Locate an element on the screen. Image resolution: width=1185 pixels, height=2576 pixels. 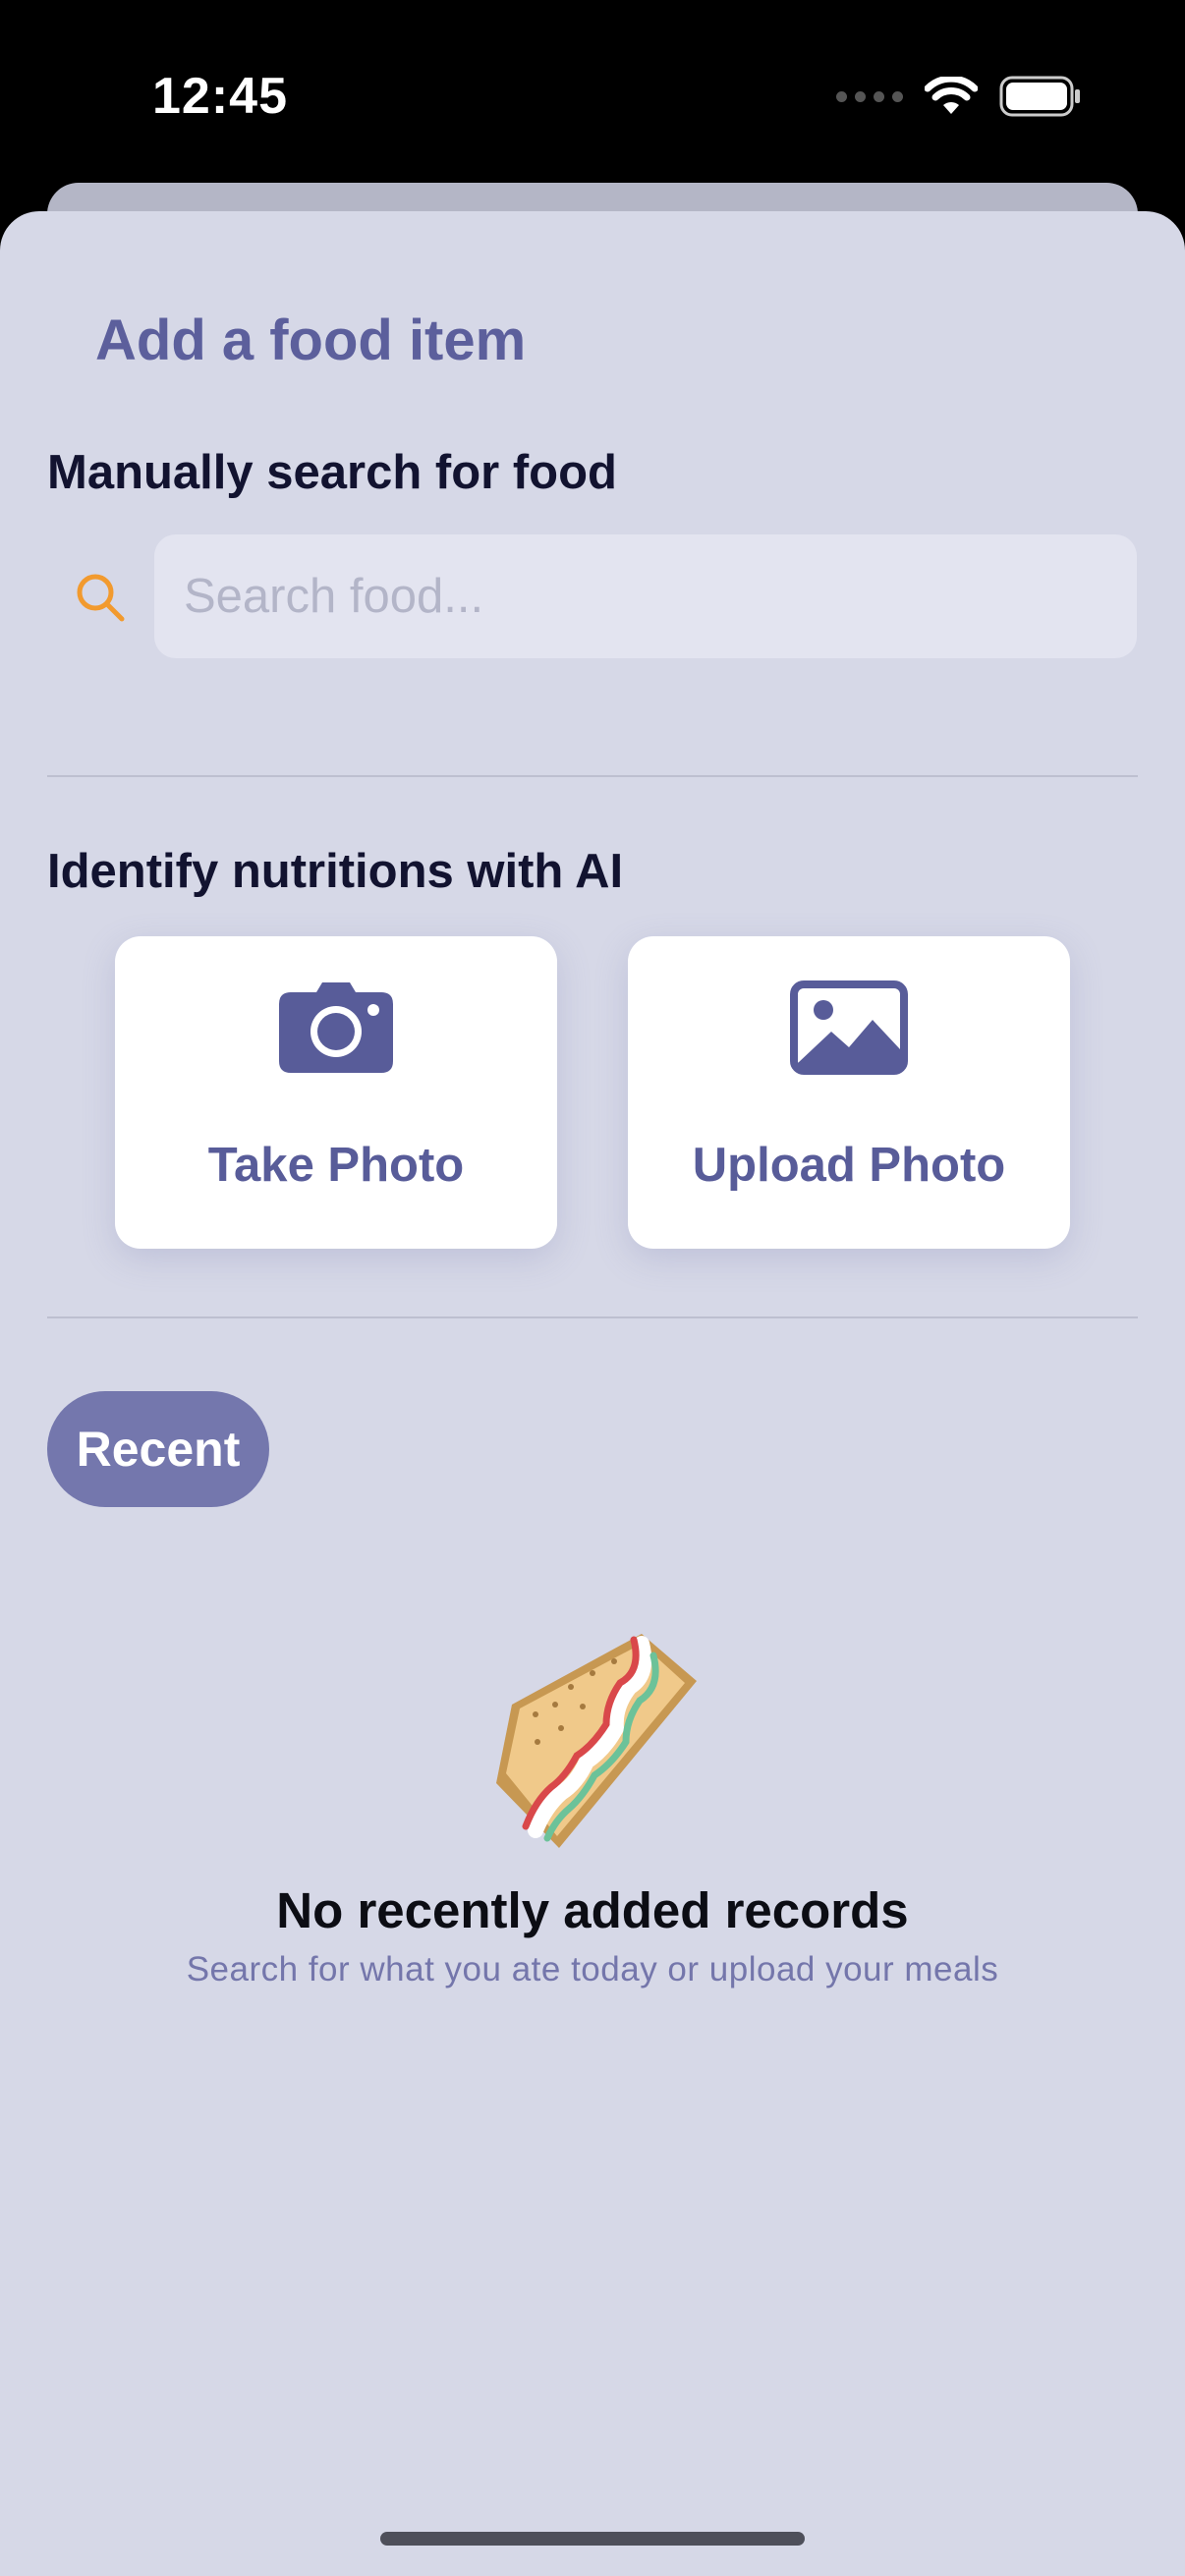
ai-section-heading: Identify nutritions with AI is located at coordinates (336, 871).